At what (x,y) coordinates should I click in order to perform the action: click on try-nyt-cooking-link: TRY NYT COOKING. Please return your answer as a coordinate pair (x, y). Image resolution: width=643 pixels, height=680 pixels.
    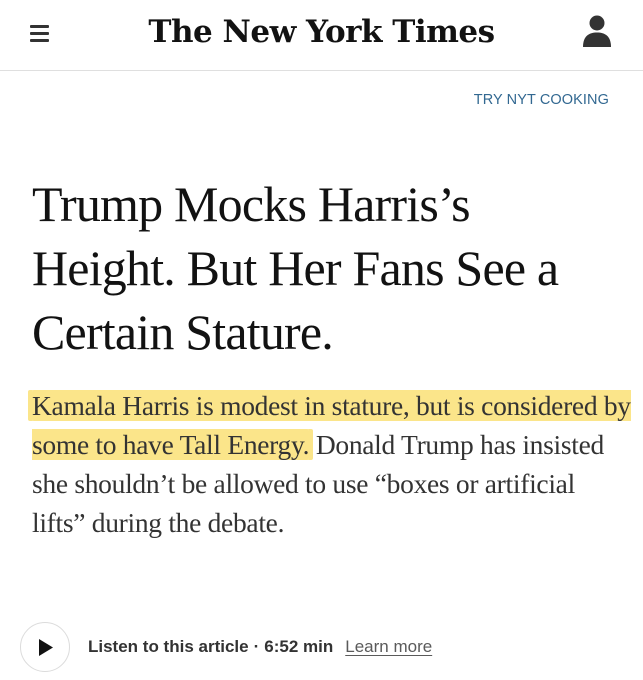
    Looking at the image, I should click on (541, 100).